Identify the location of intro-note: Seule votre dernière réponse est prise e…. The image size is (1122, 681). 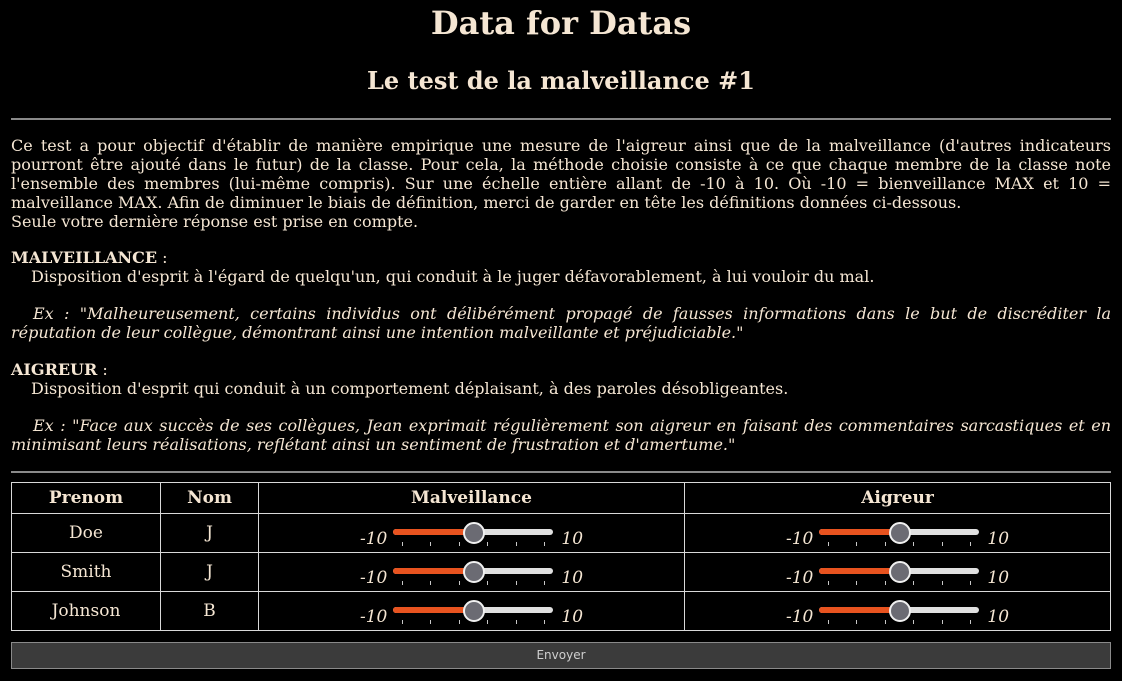
(215, 221).